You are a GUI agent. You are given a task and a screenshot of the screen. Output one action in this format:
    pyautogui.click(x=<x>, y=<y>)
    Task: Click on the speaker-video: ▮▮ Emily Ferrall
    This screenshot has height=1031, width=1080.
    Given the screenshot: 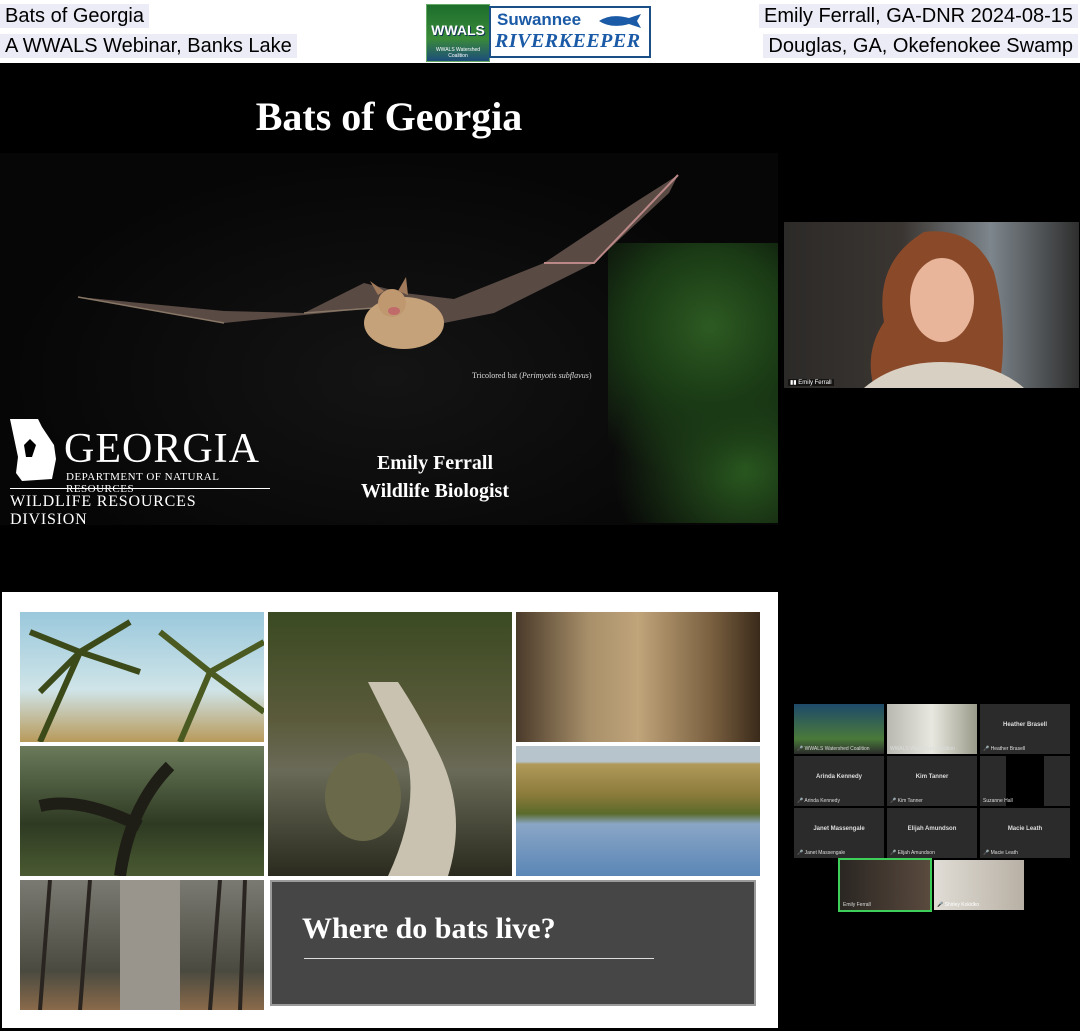 What is the action you would take?
    pyautogui.click(x=931, y=305)
    